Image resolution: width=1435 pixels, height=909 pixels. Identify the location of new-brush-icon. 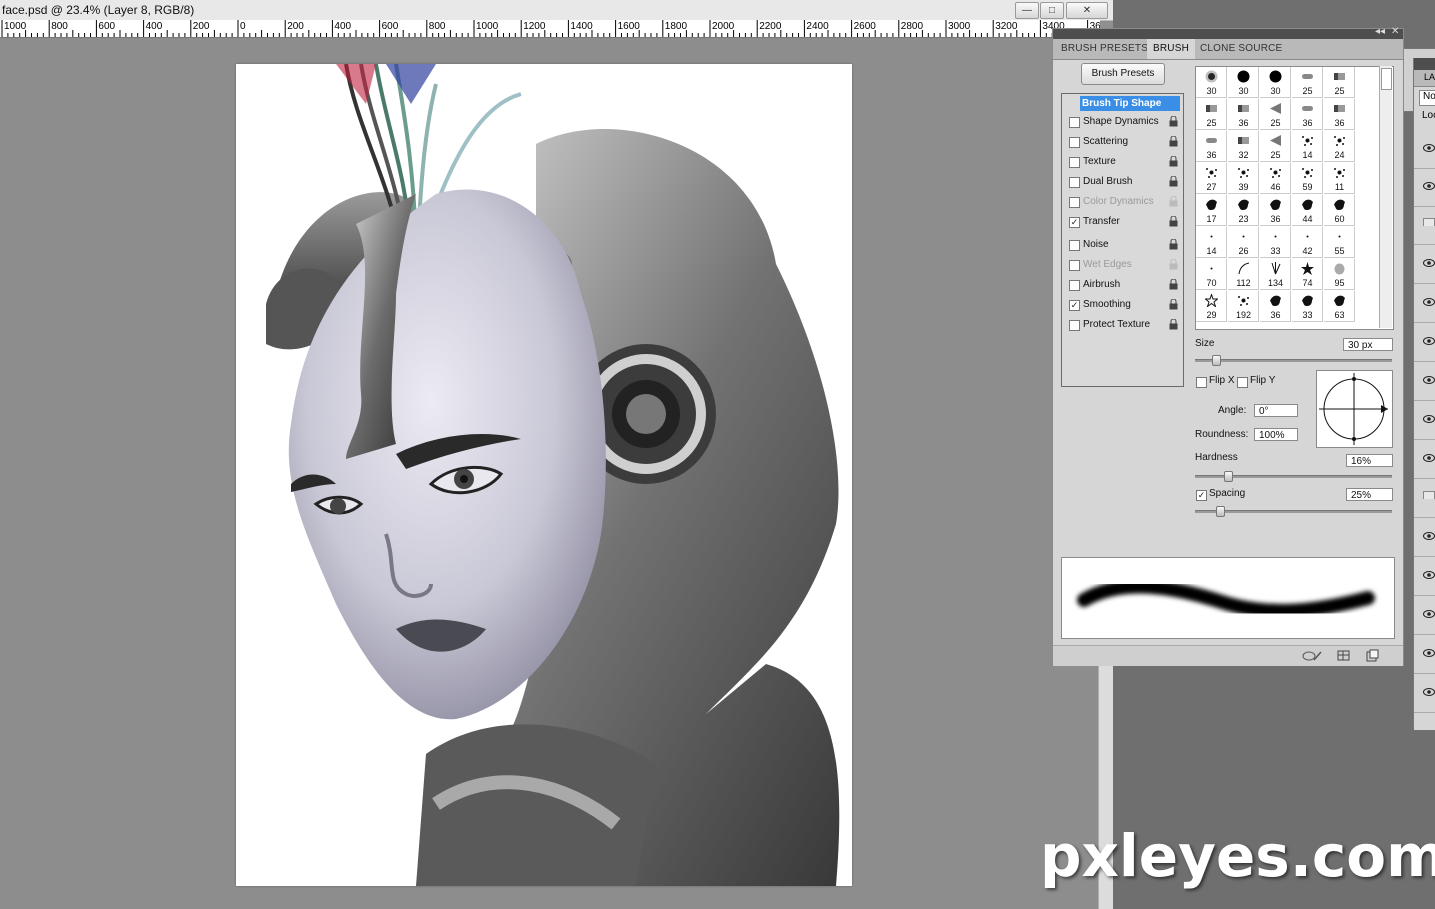
(1372, 656).